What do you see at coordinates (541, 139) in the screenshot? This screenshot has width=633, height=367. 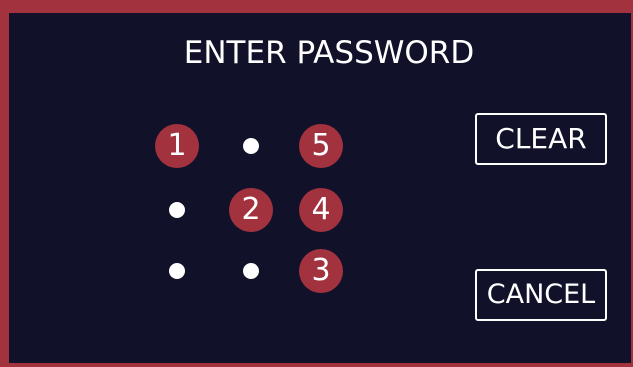 I see `clear-button: CLEAR` at bounding box center [541, 139].